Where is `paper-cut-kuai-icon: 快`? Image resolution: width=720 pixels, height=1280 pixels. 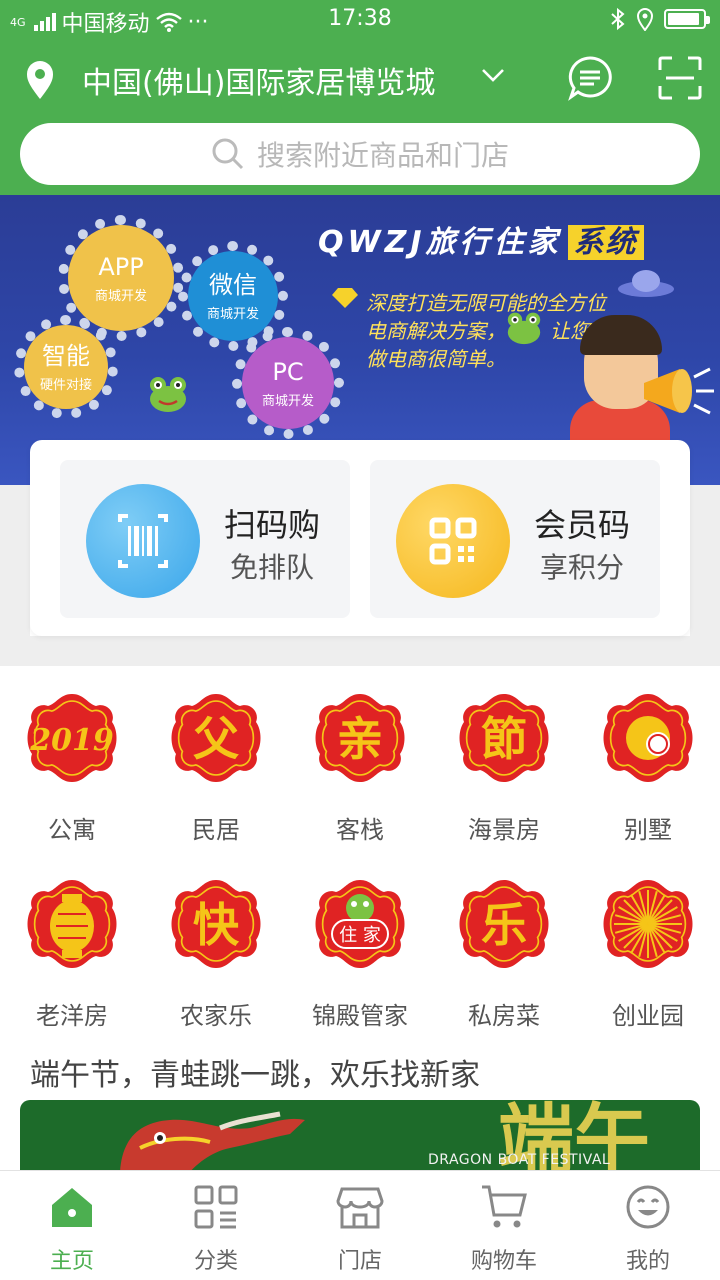
paper-cut-kuai-icon: 快 is located at coordinates (216, 924).